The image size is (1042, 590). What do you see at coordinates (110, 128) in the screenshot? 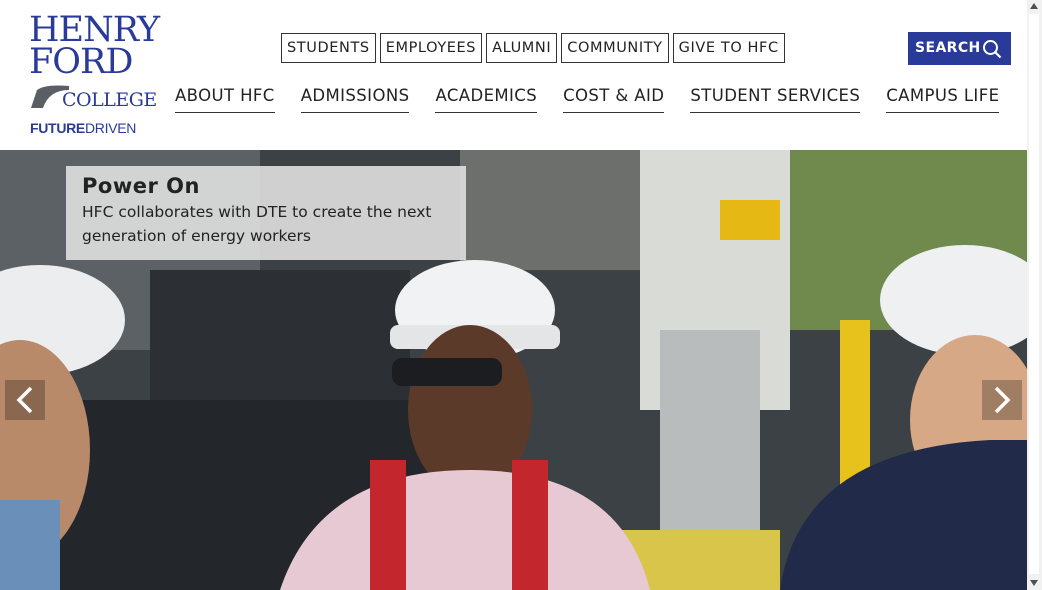
I see `tagline-driven: DRIVEN` at bounding box center [110, 128].